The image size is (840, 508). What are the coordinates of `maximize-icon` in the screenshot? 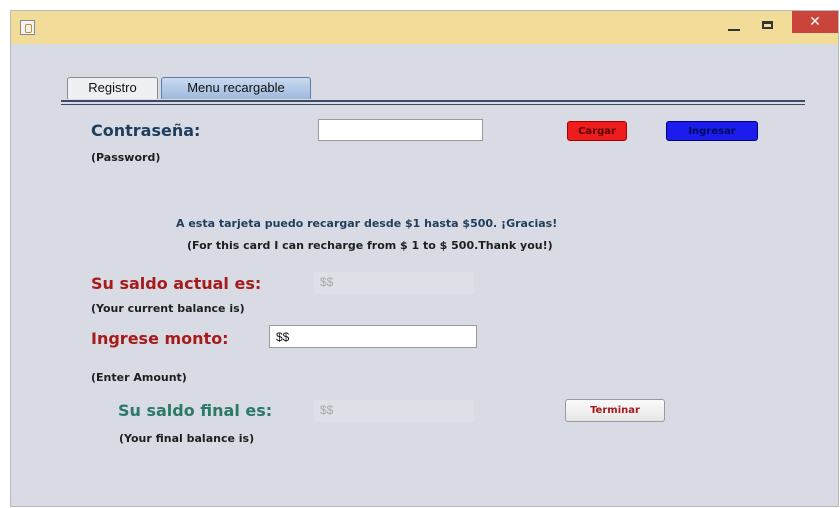 It's located at (768, 26).